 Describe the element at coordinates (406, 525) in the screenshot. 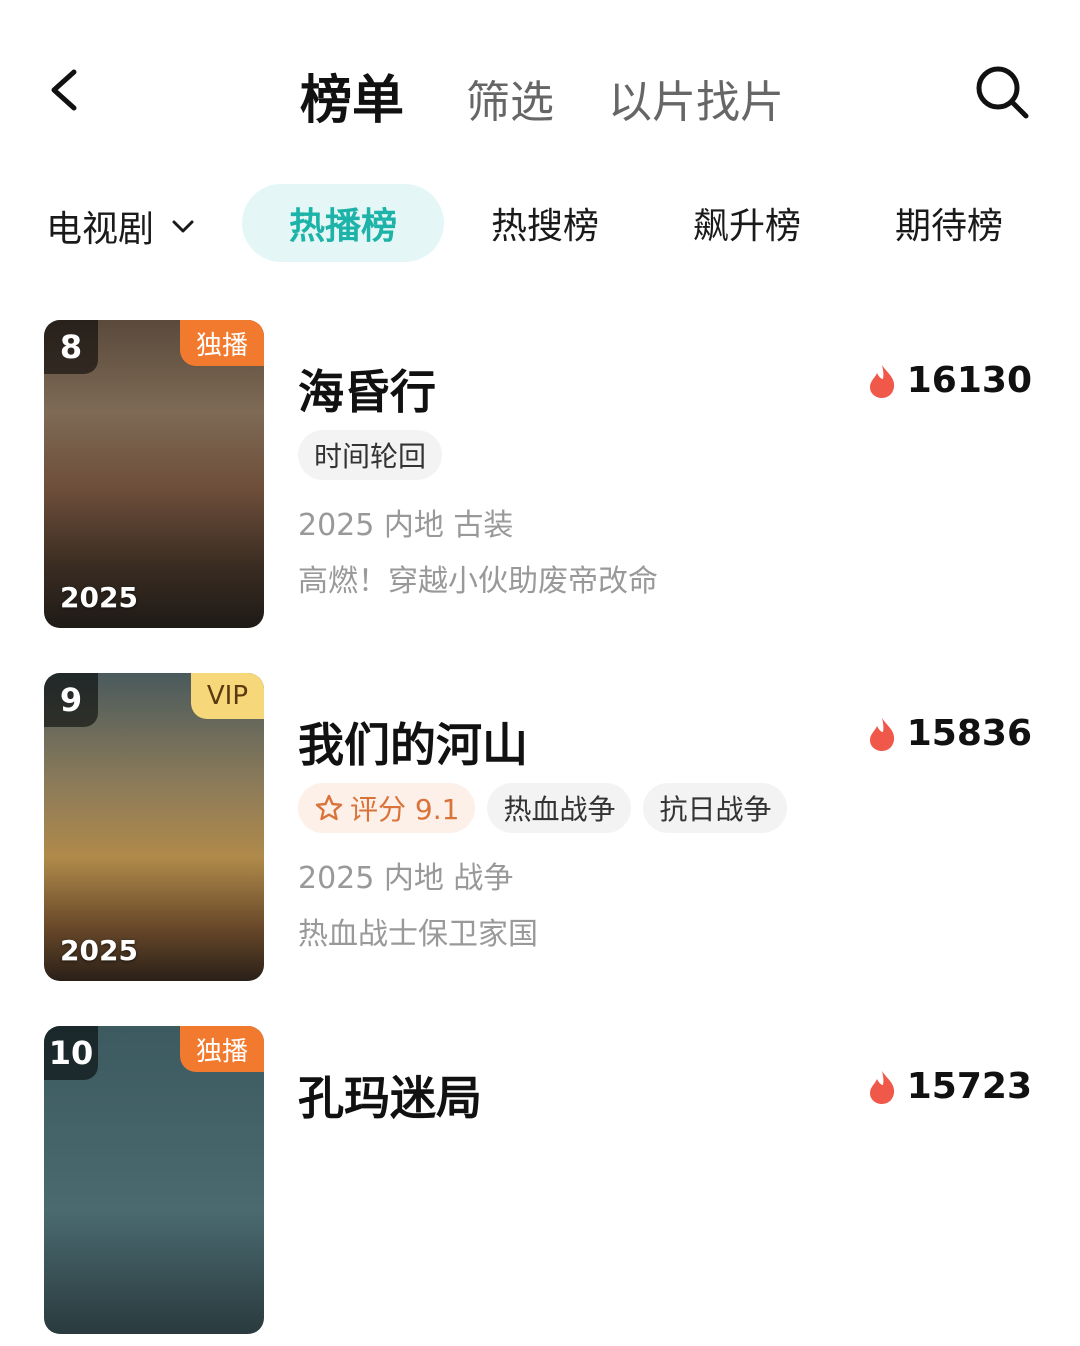

I see `show-meta: 2025 内地 古装` at that location.